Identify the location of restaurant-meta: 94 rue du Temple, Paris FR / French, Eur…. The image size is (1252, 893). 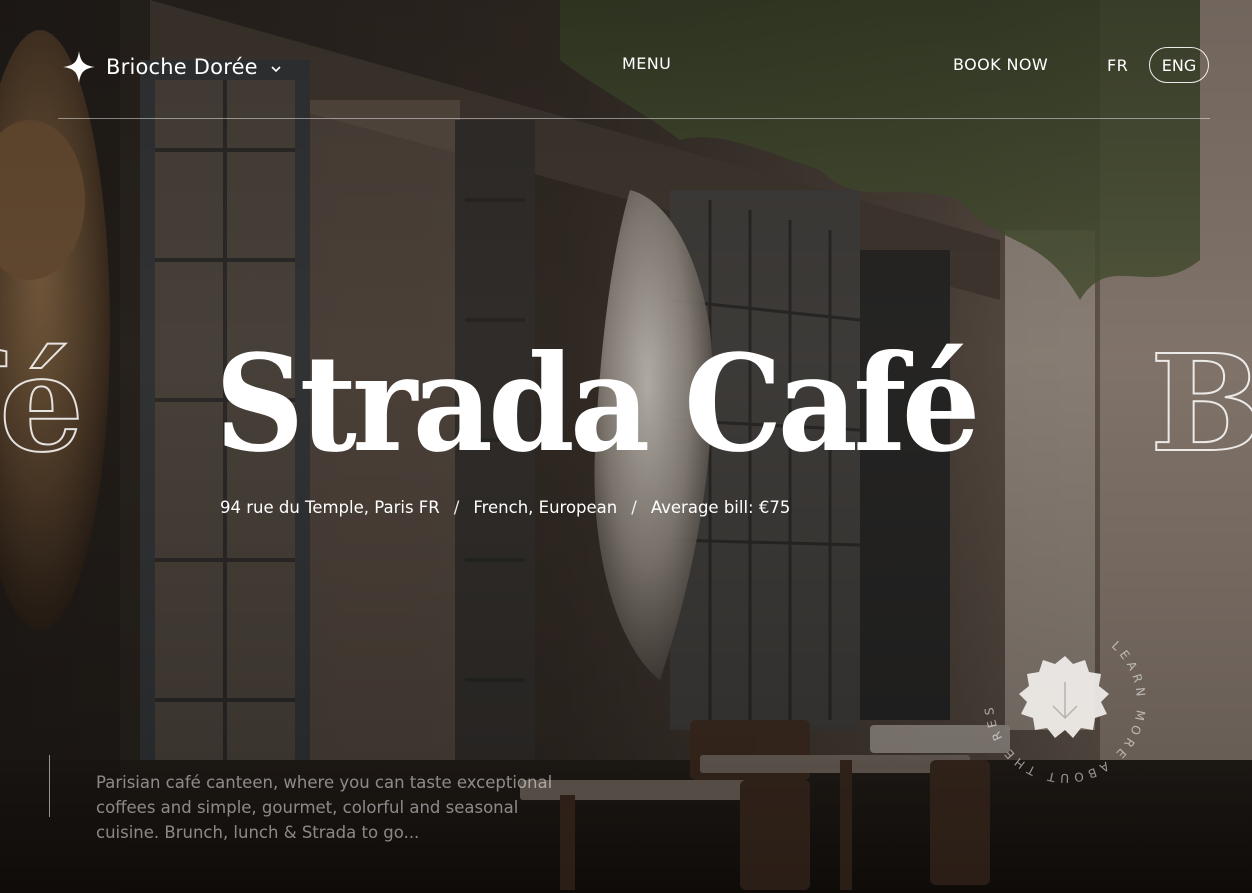
(505, 507).